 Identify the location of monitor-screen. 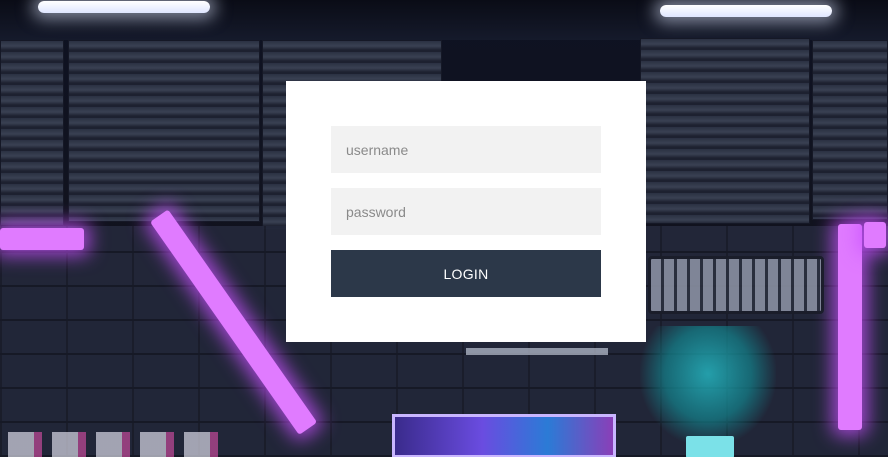
(504, 435).